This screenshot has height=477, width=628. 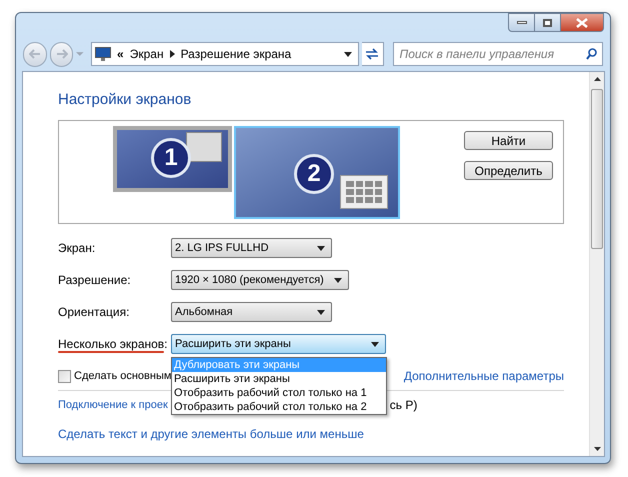 What do you see at coordinates (278, 344) in the screenshot?
I see `select-box: Расширить эти экраны` at bounding box center [278, 344].